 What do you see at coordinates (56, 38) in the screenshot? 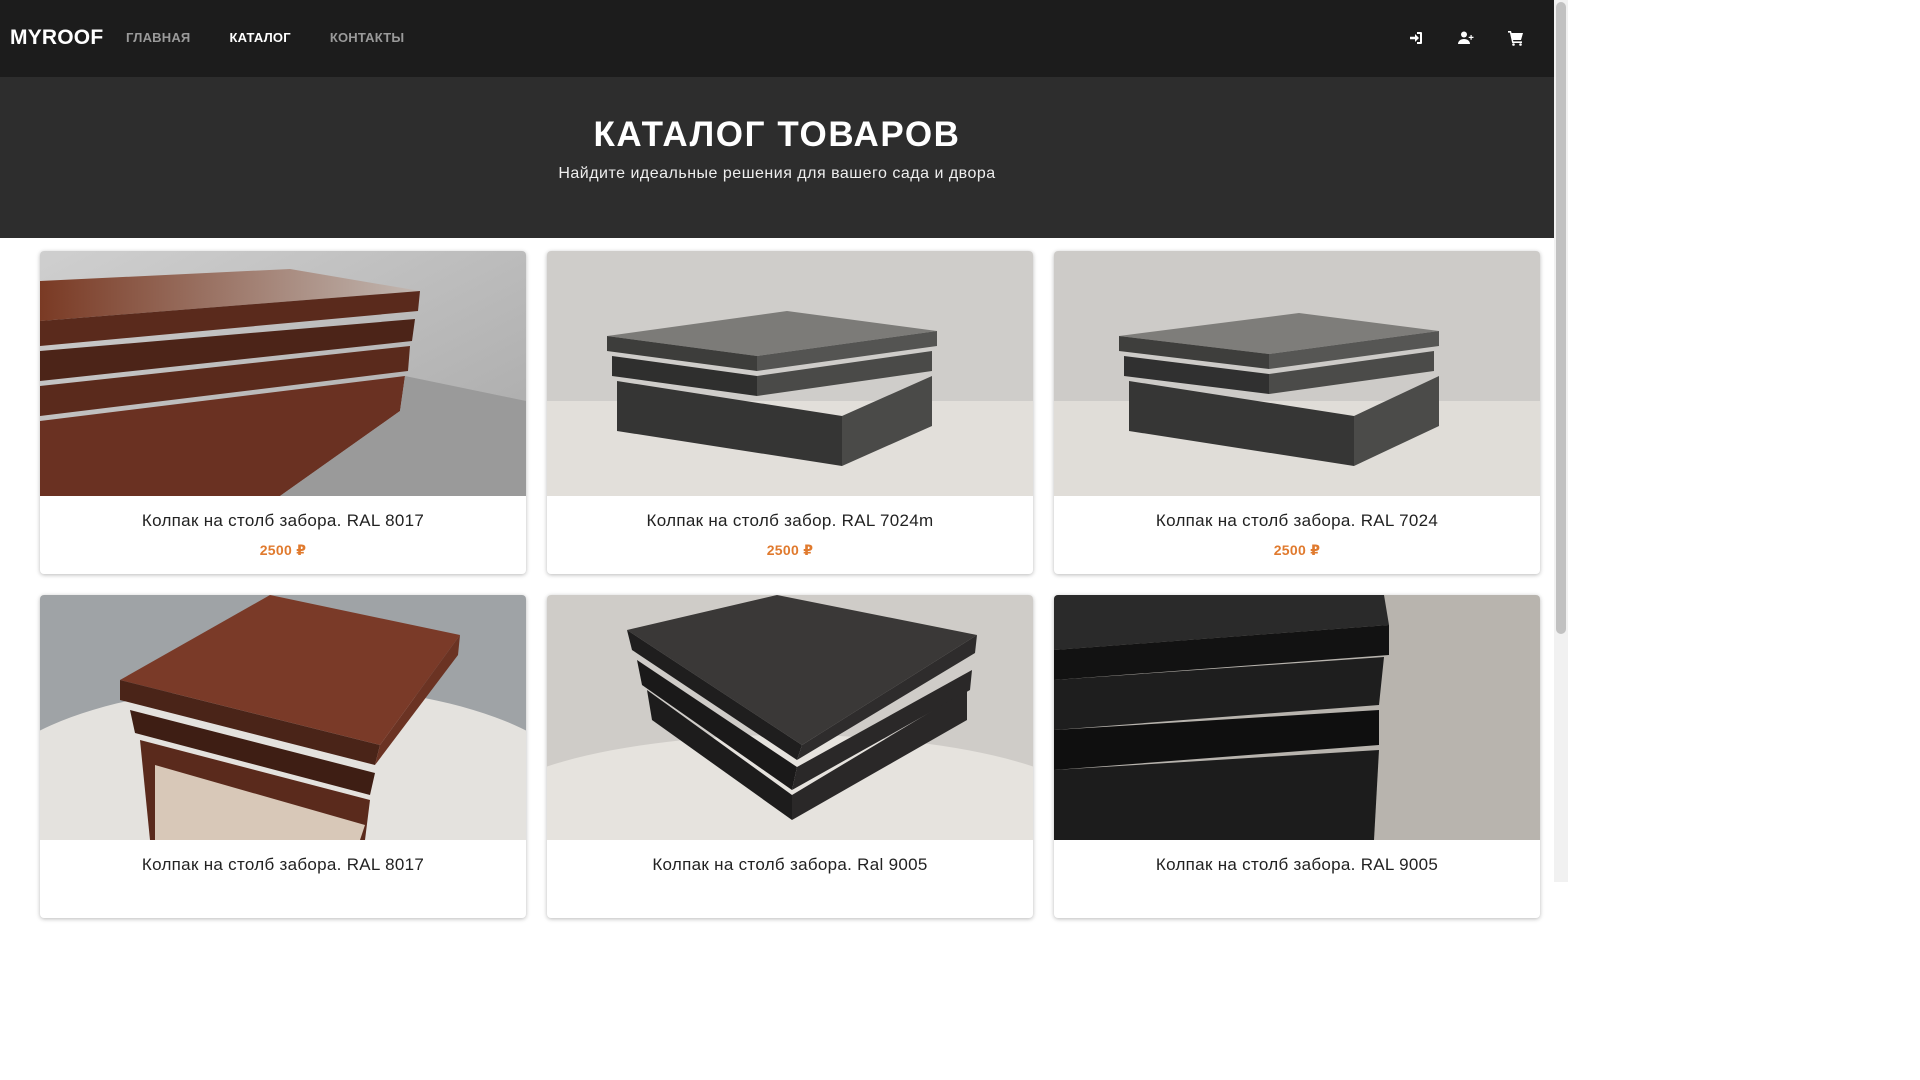
I see `brand-logo: MYROOF` at bounding box center [56, 38].